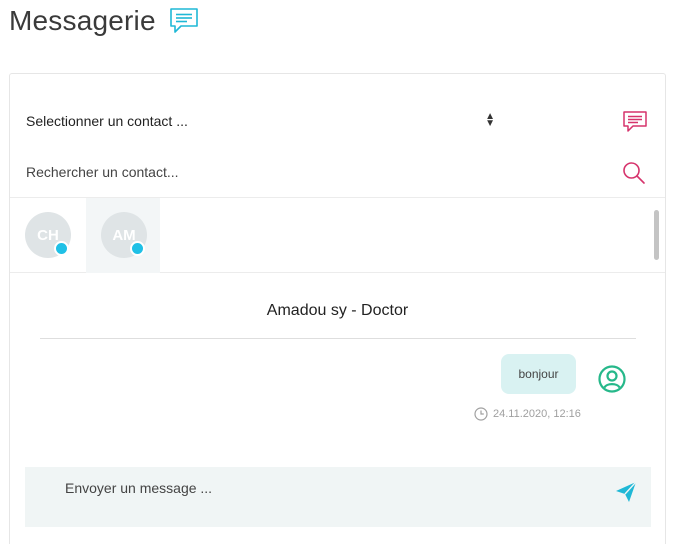  Describe the element at coordinates (337, 235) in the screenshot. I see `contacts-bar: CH AM` at that location.